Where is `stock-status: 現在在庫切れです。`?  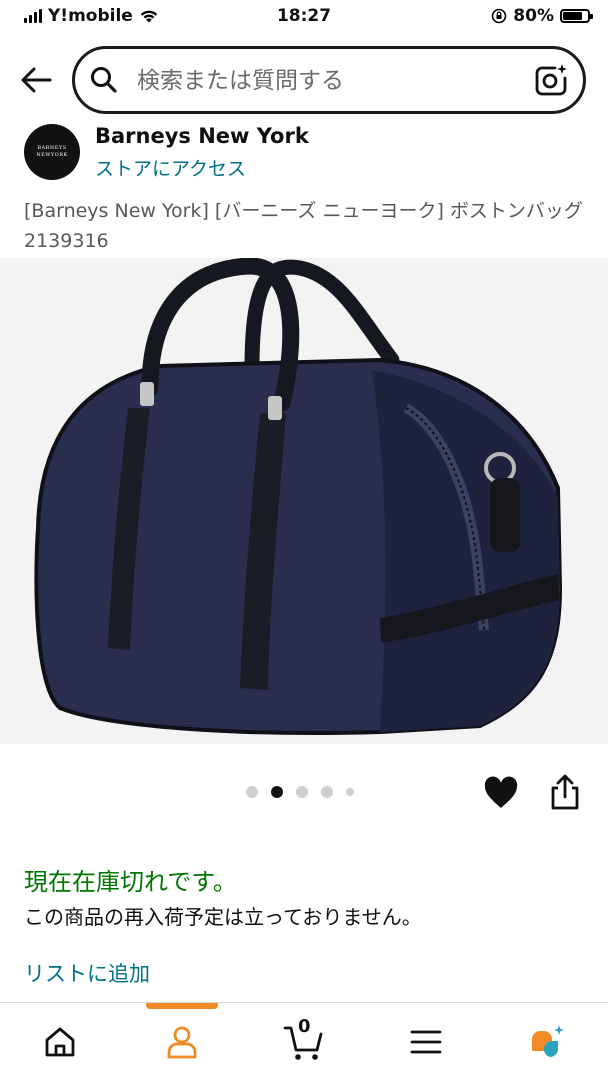
stock-status: 現在在庫切れです。 is located at coordinates (130, 882).